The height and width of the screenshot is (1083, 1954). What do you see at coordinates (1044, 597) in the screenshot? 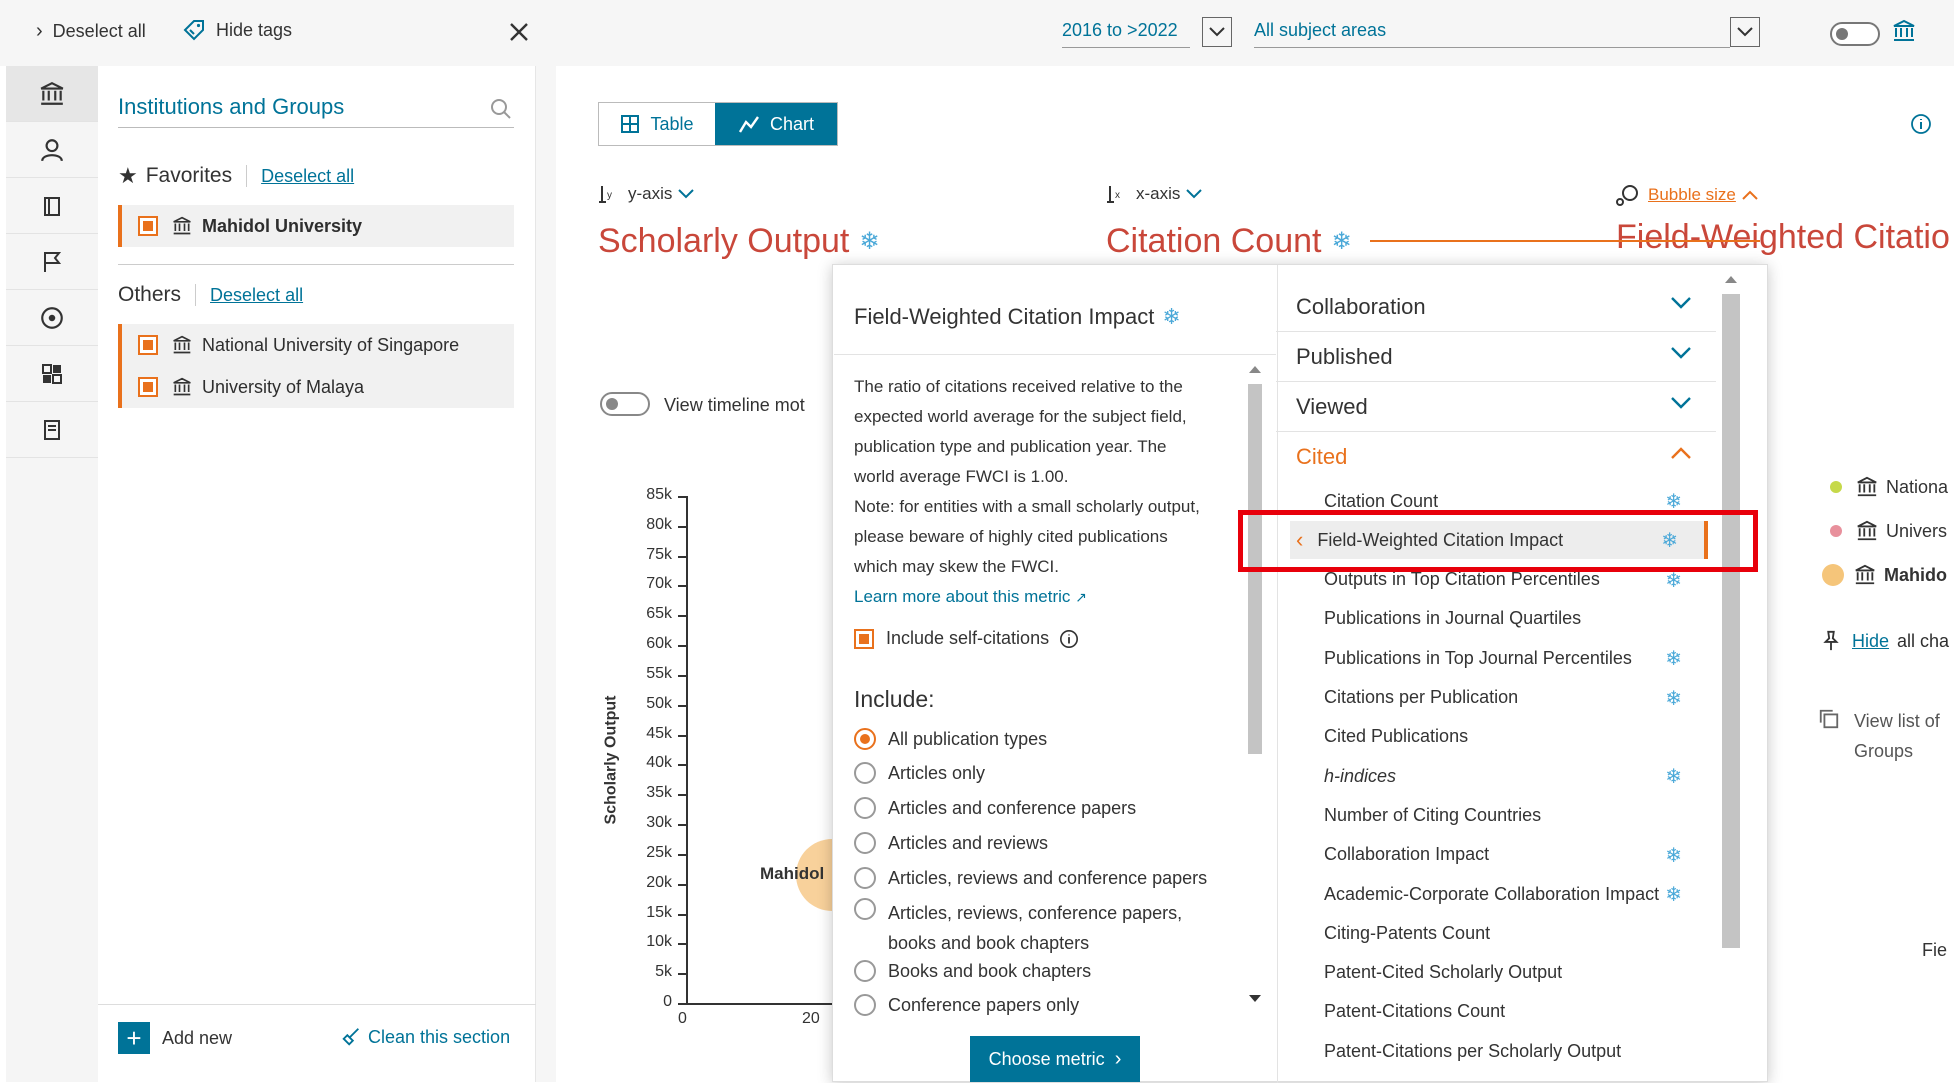
I see `learn-more-link: Learn more about this metric ↗` at bounding box center [1044, 597].